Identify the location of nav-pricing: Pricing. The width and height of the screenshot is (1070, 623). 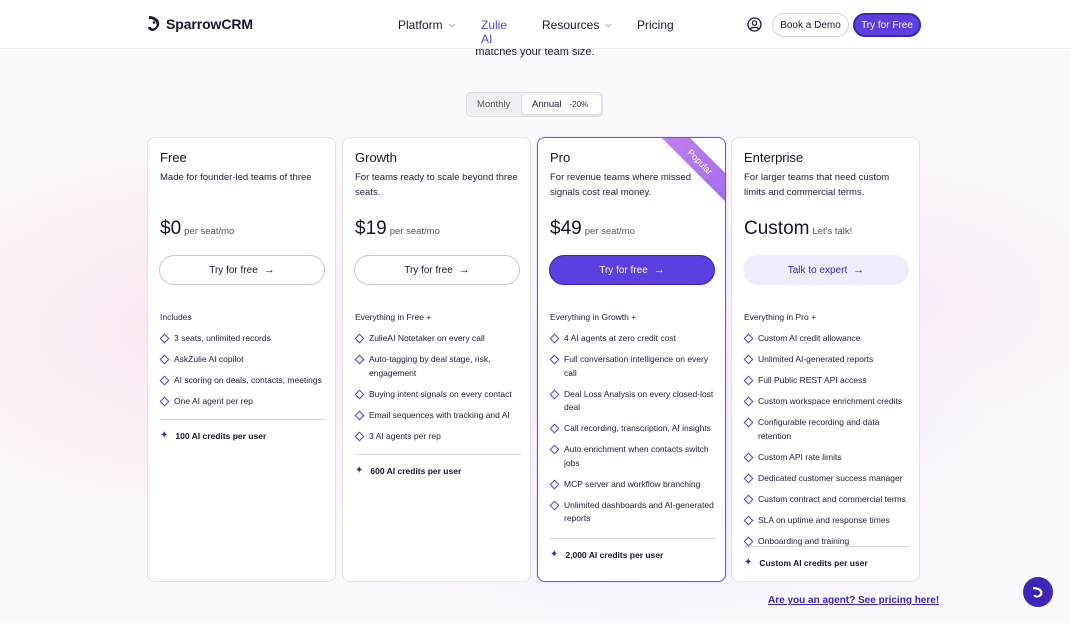
(655, 25).